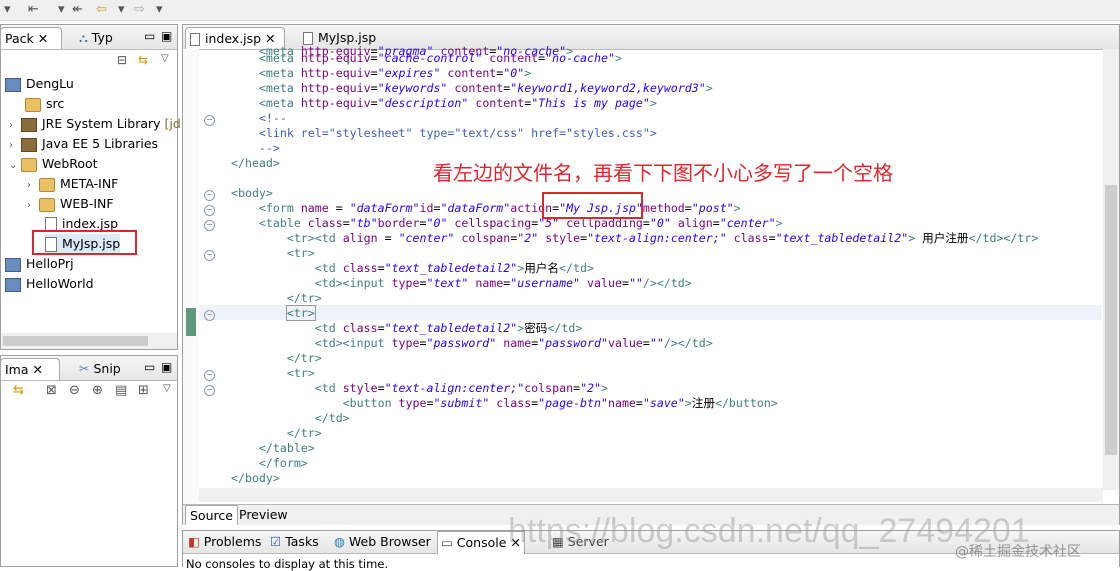 Image resolution: width=1120 pixels, height=571 pixels. I want to click on folder-icon, so click(47, 184).